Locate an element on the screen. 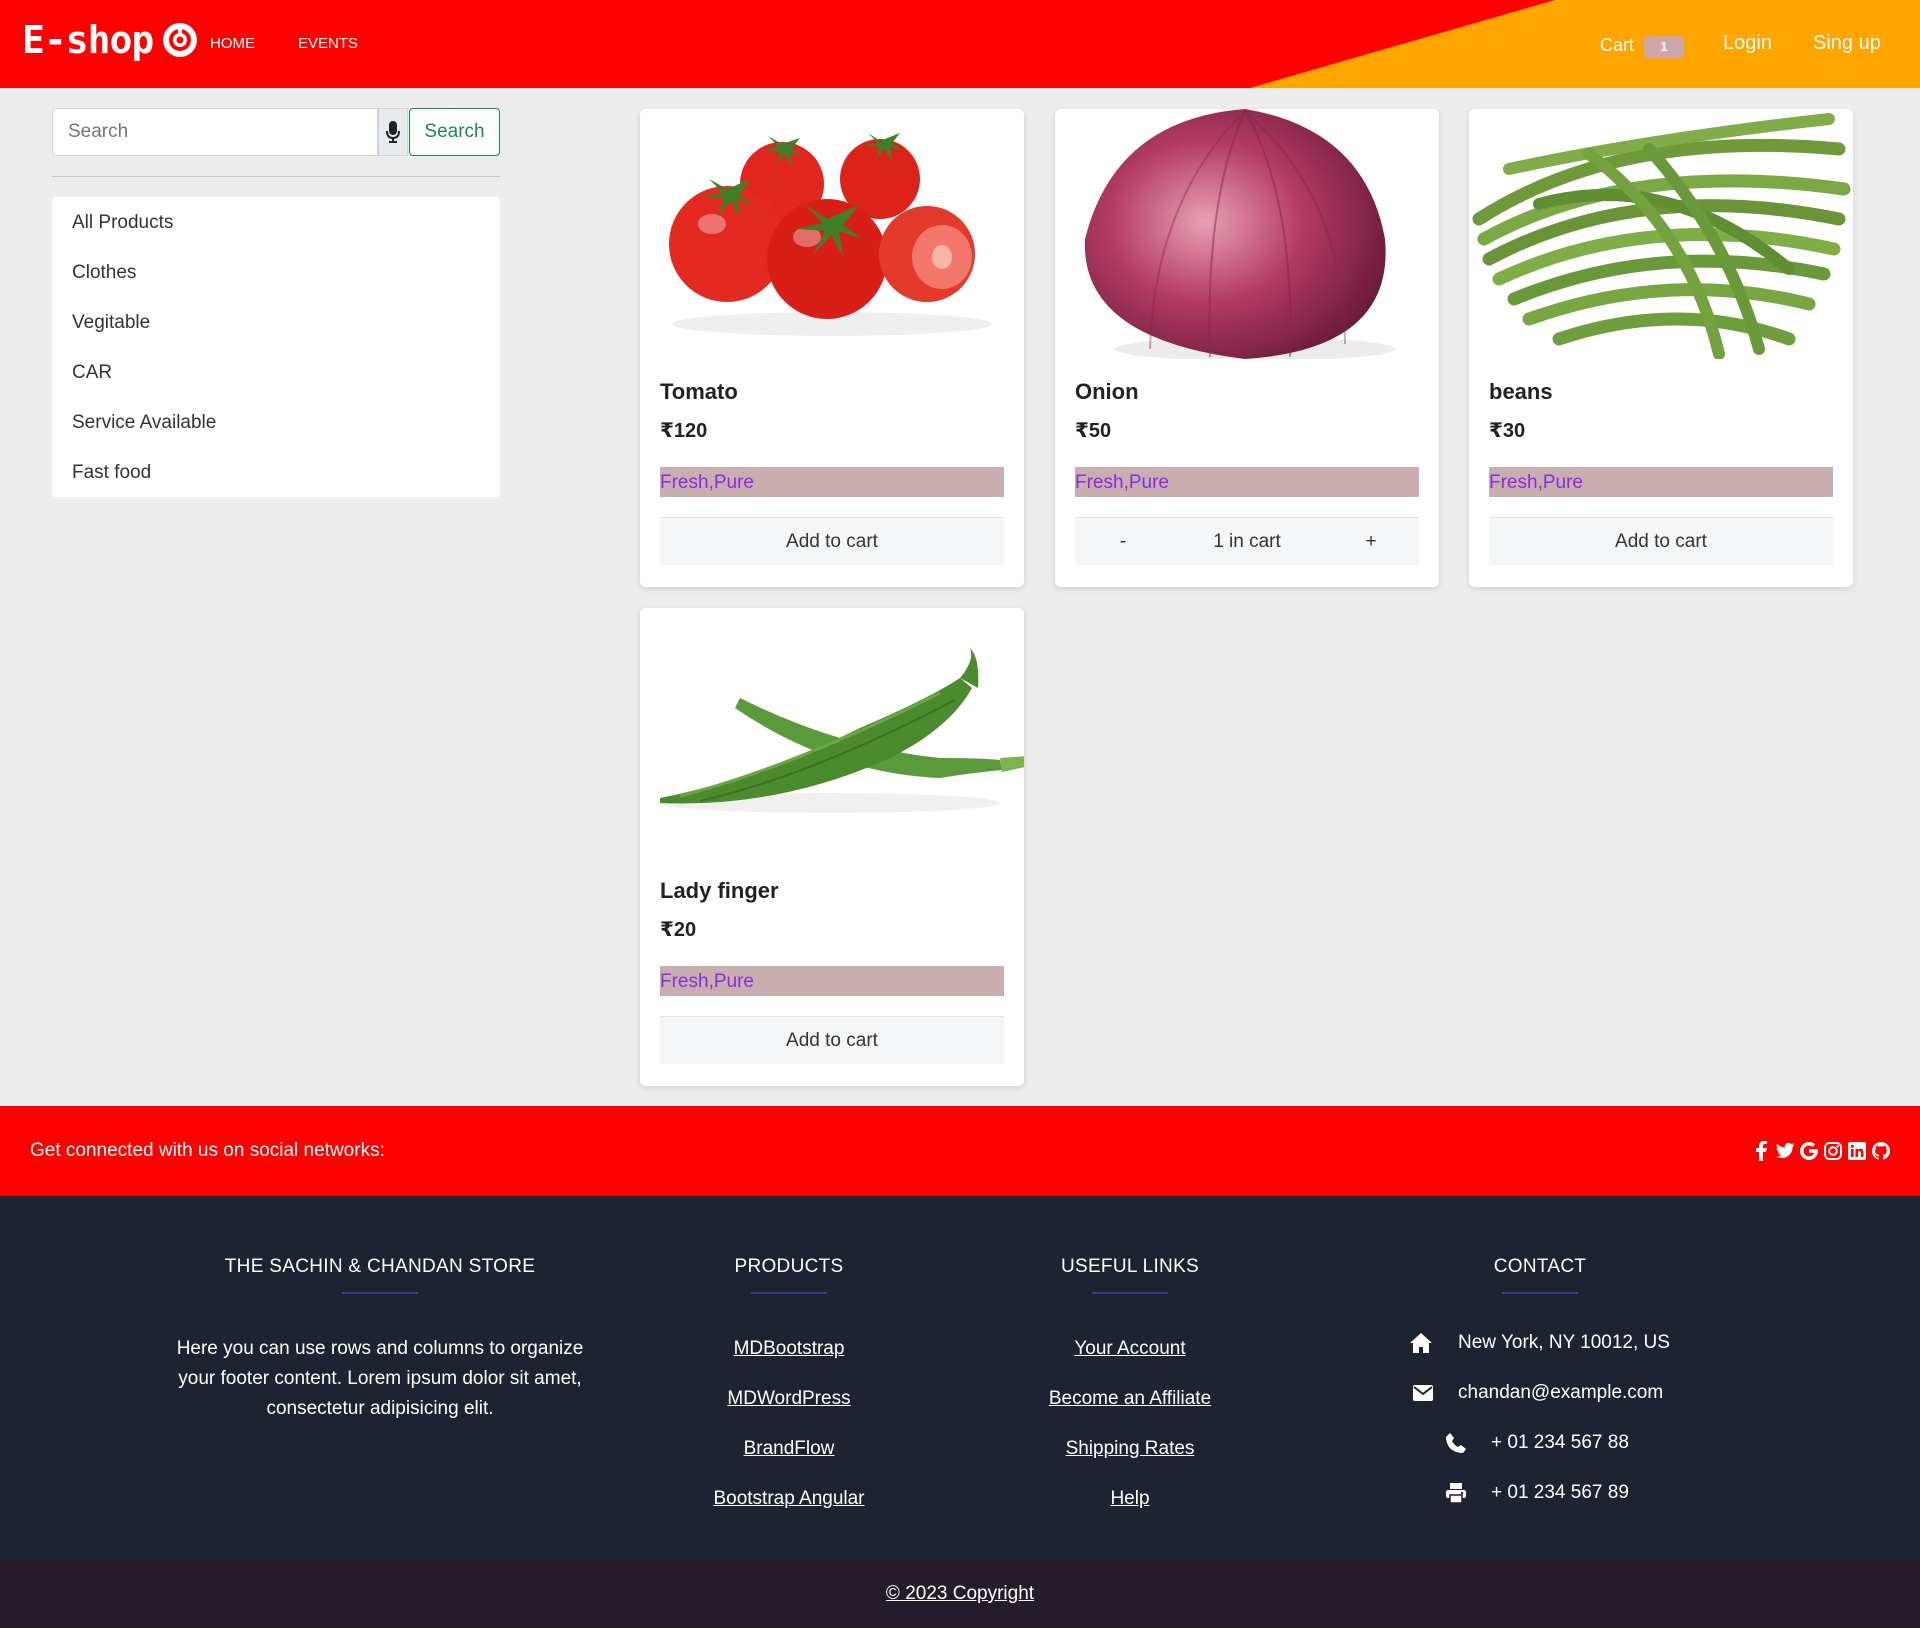  phone-icon is located at coordinates (1456, 1443).